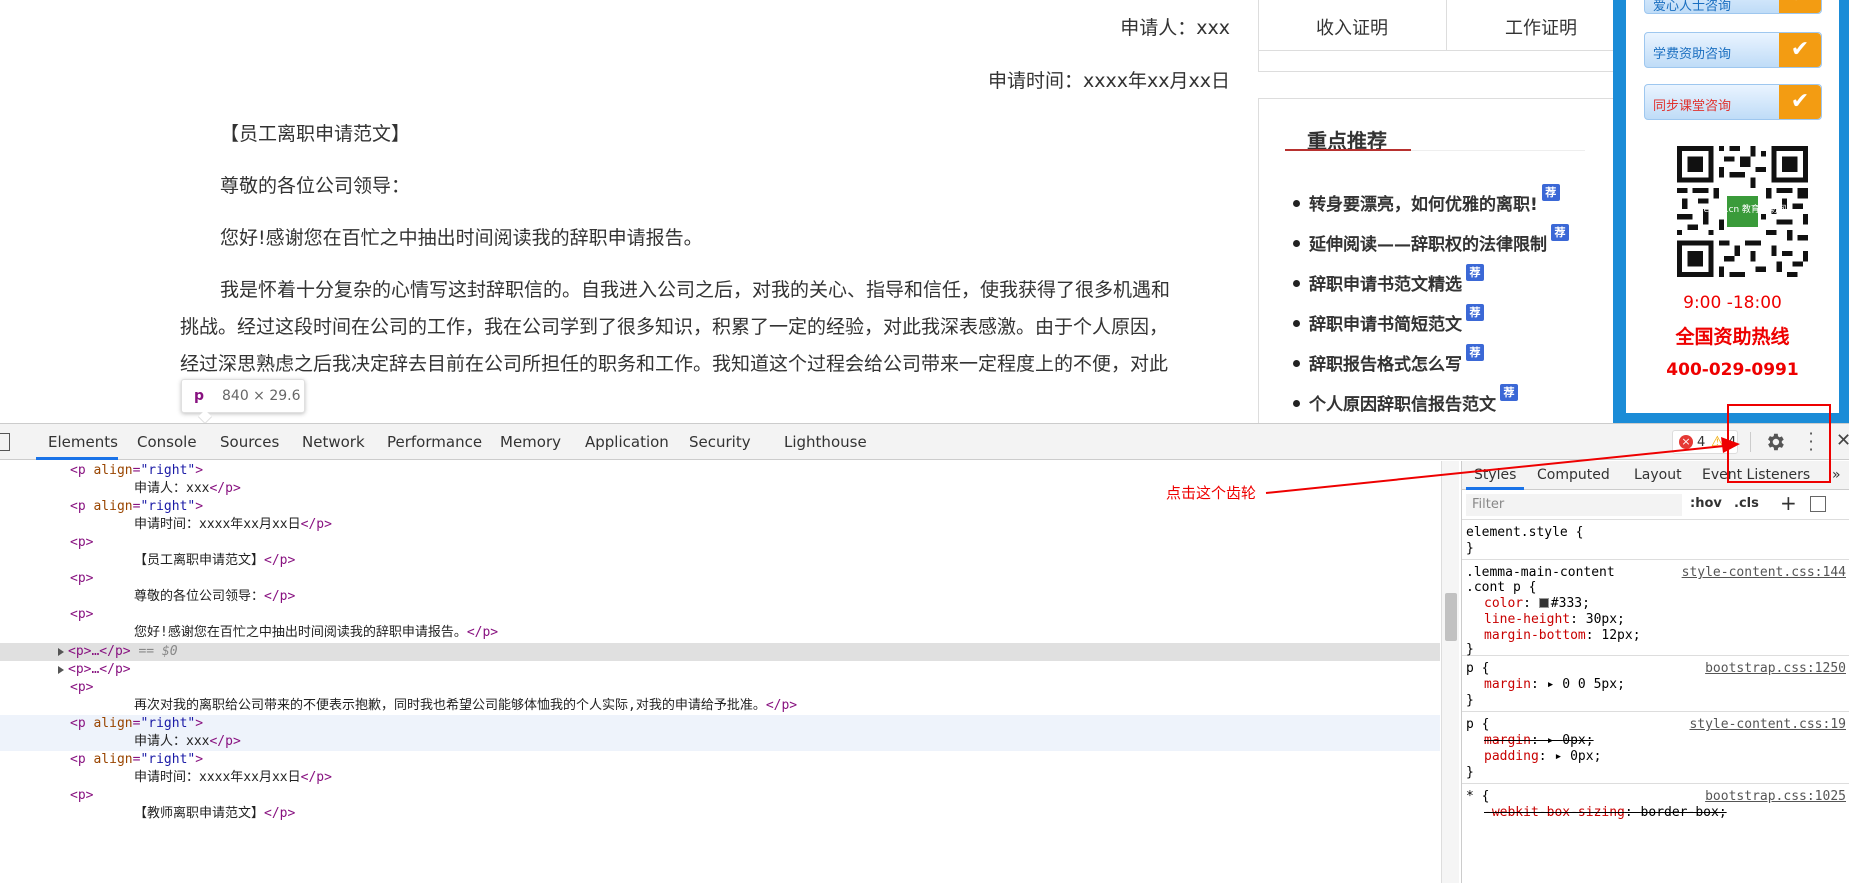  I want to click on tab-application: Application, so click(627, 442).